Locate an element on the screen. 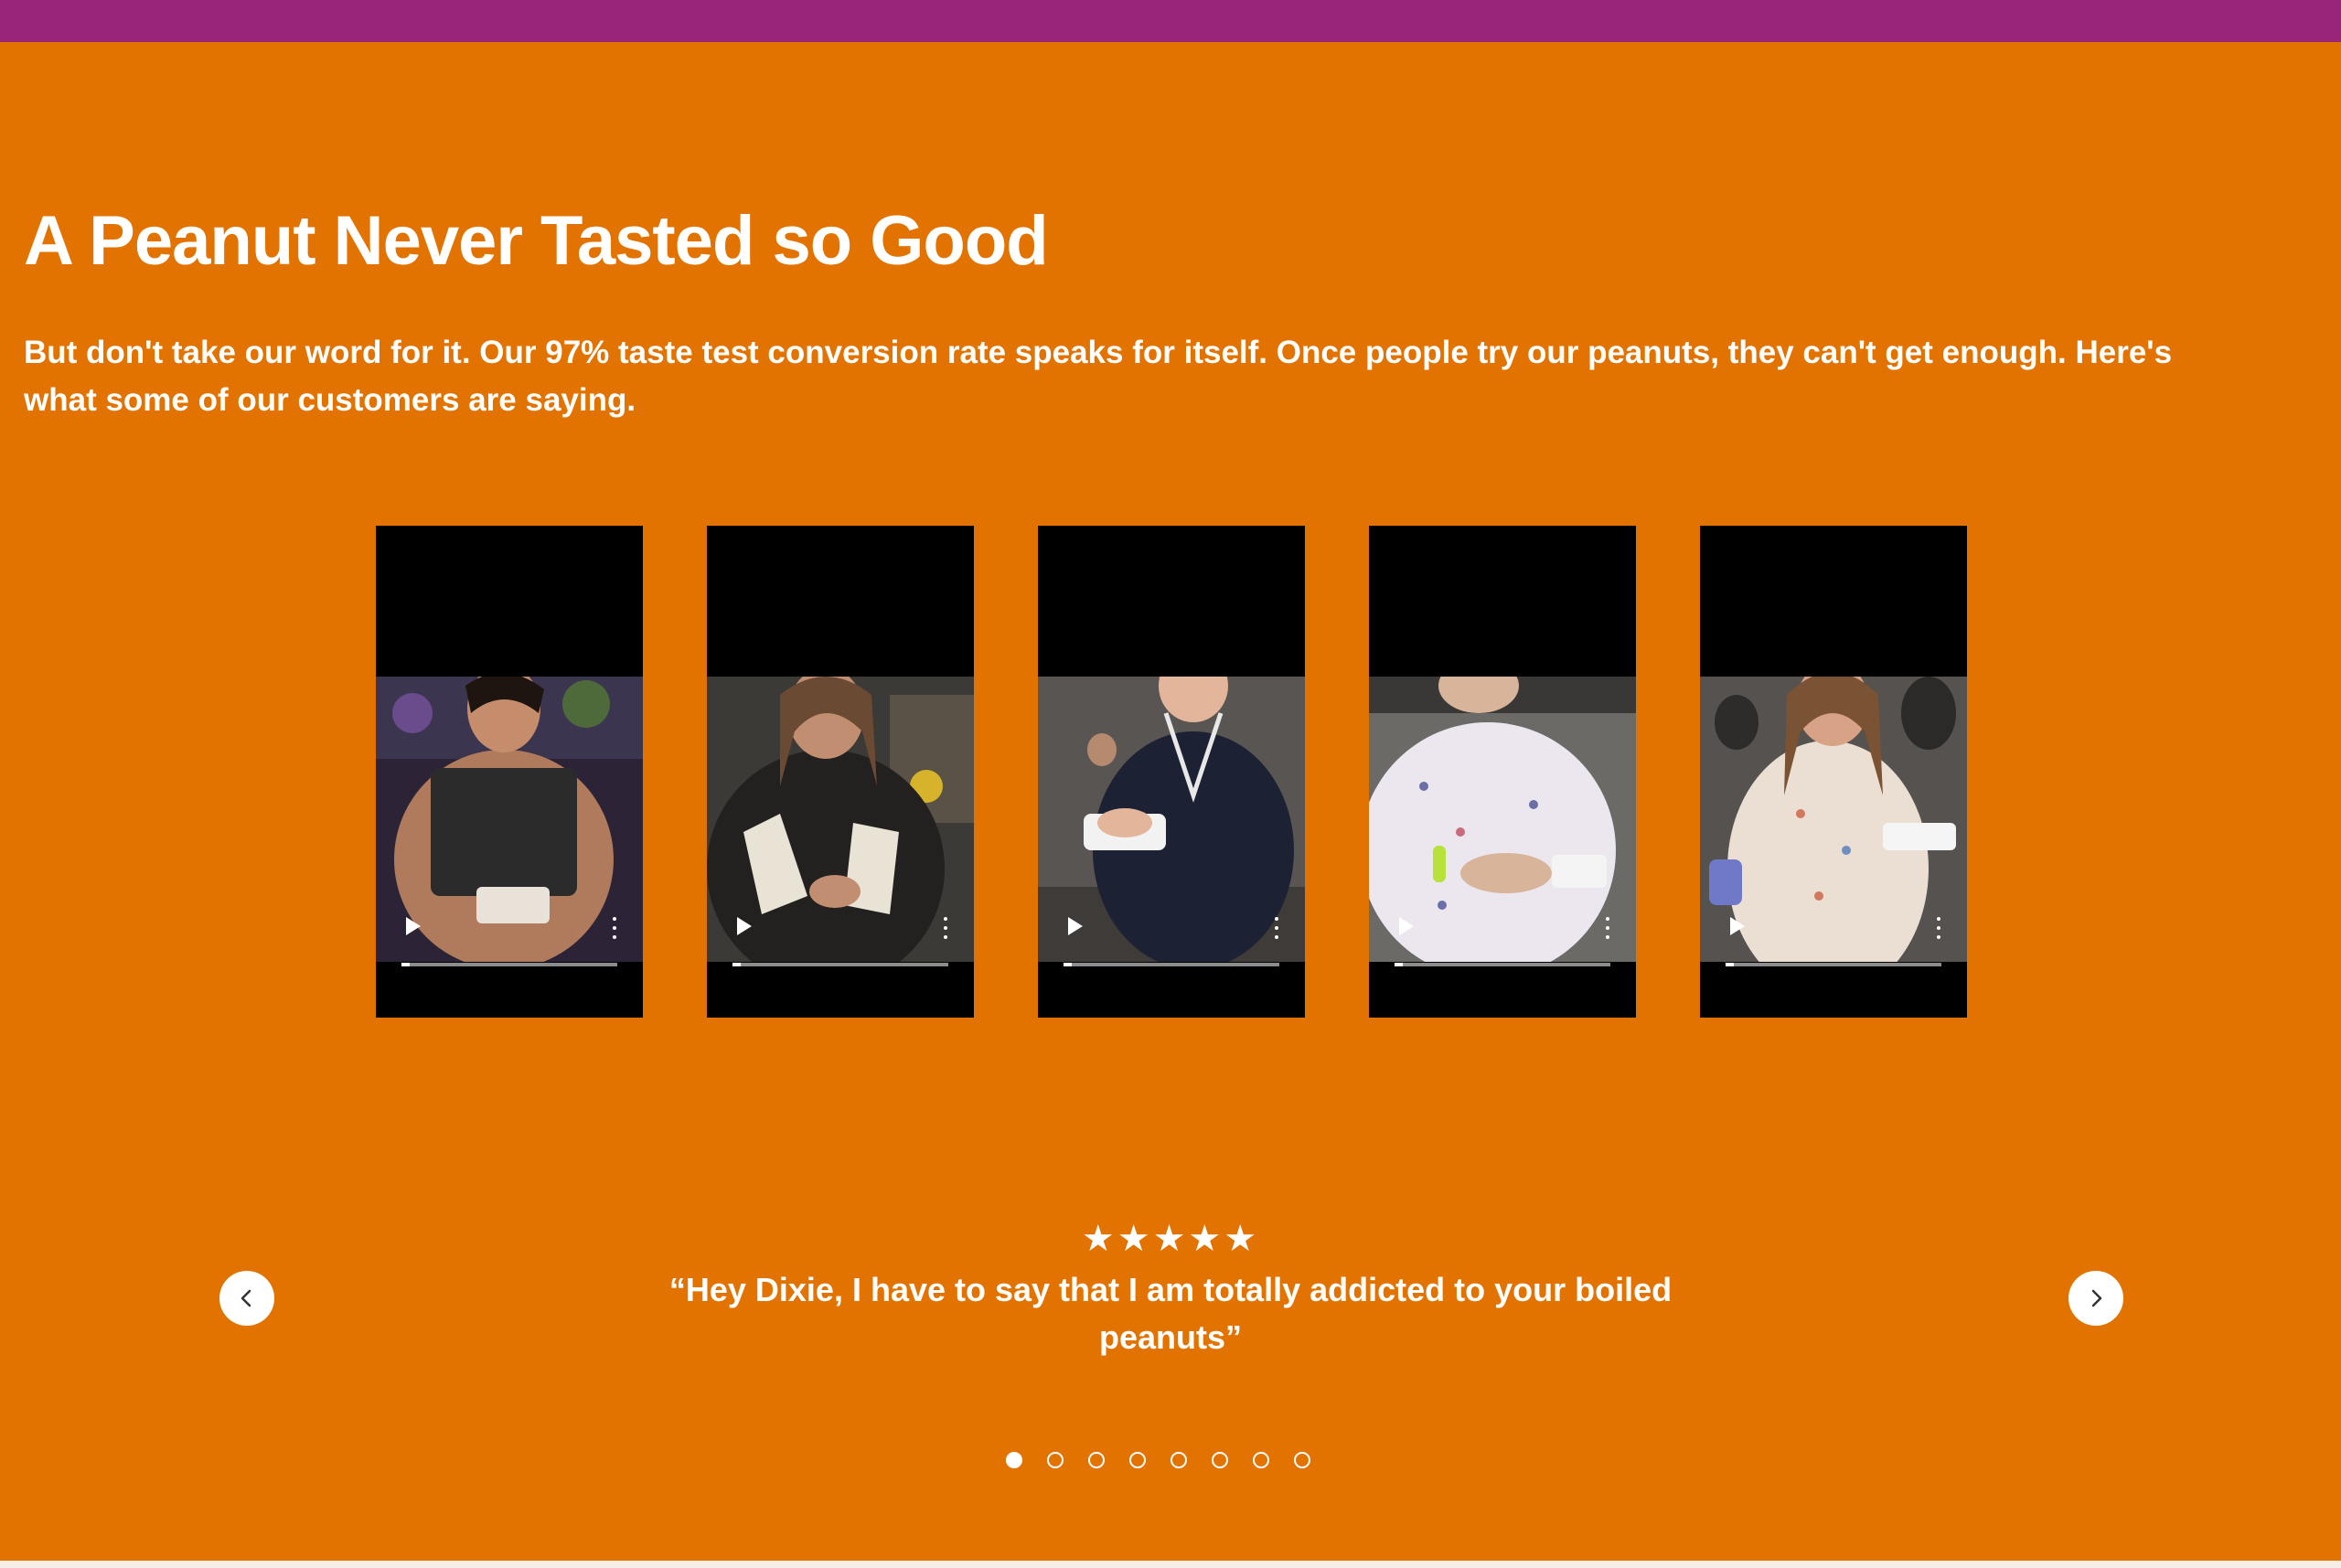 Image resolution: width=2341 pixels, height=1568 pixels. section-divider is located at coordinates (1171, 1564).